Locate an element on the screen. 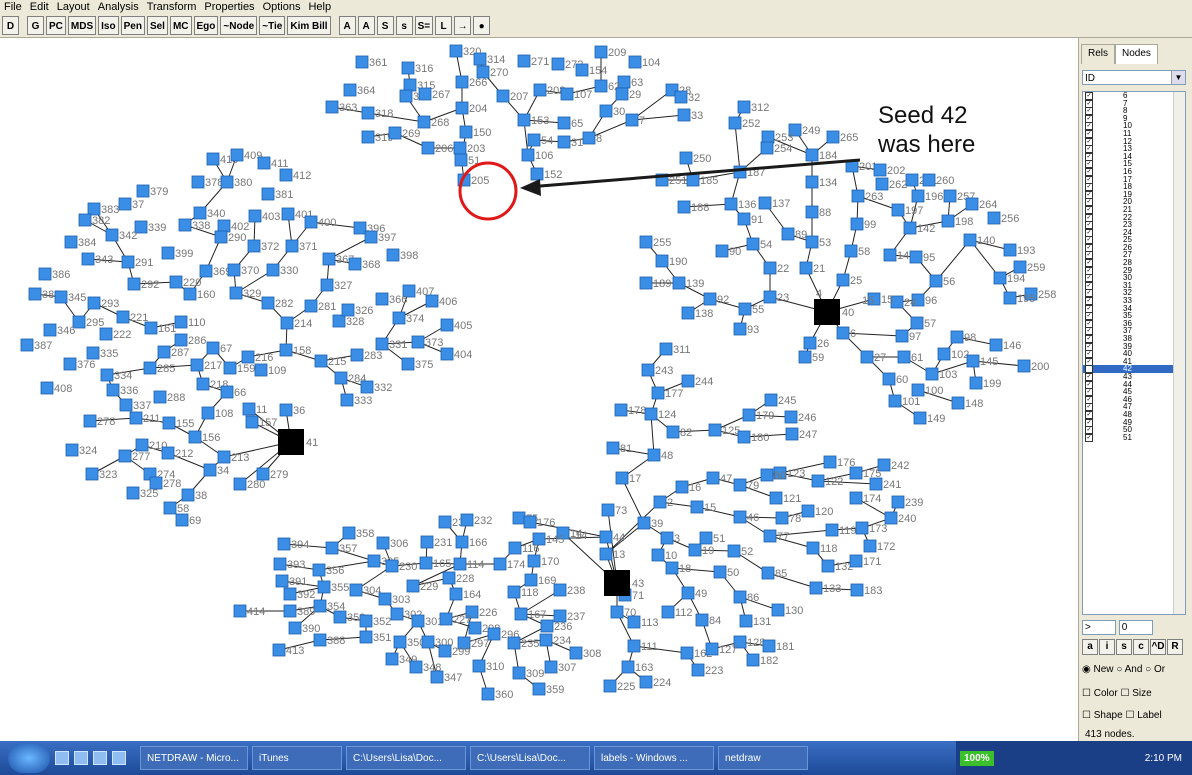 The height and width of the screenshot is (775, 1192). panel-button-2: s is located at coordinates (1124, 647).